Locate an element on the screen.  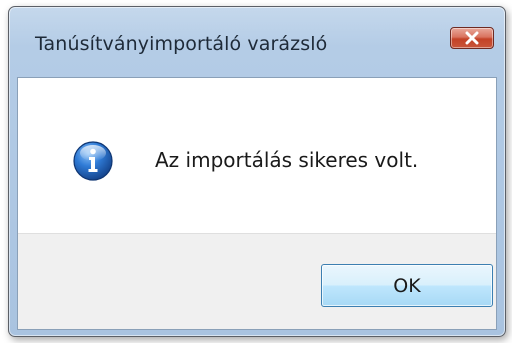
close-icon is located at coordinates (472, 38).